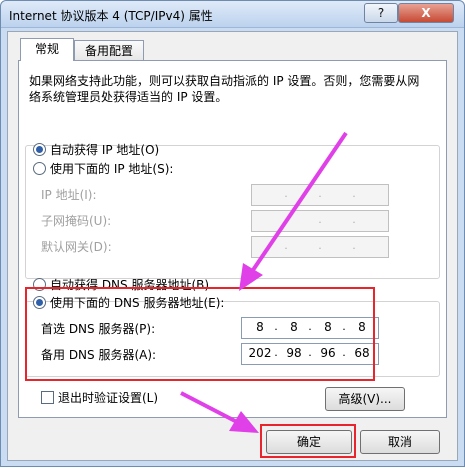 Image resolution: width=465 pixels, height=468 pixels. Describe the element at coordinates (232, 14) in the screenshot. I see `title-bar: Internet 协议版本 4 (TCP/IPv4) 属性 ? X` at that location.